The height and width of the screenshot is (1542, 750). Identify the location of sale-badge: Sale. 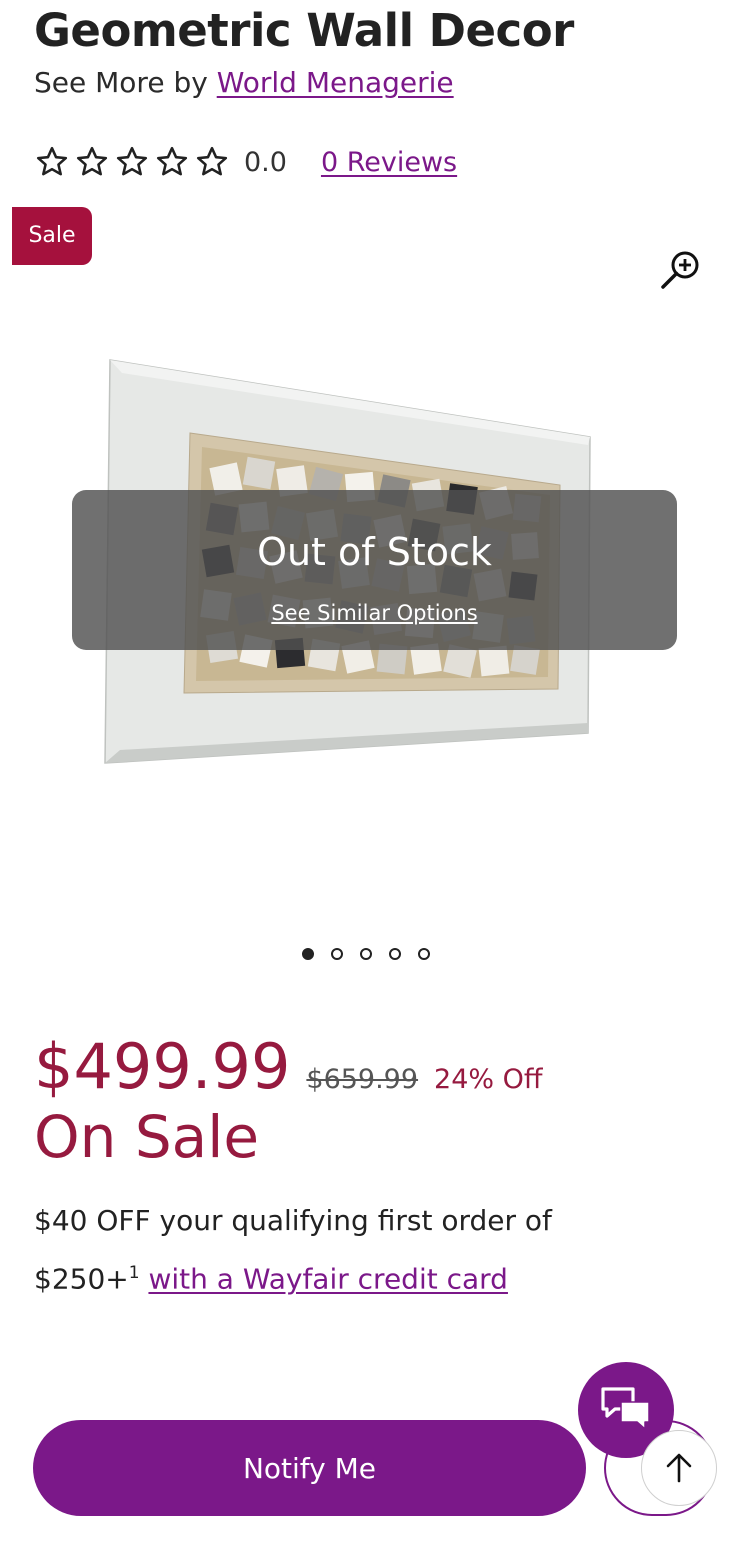
(52, 236).